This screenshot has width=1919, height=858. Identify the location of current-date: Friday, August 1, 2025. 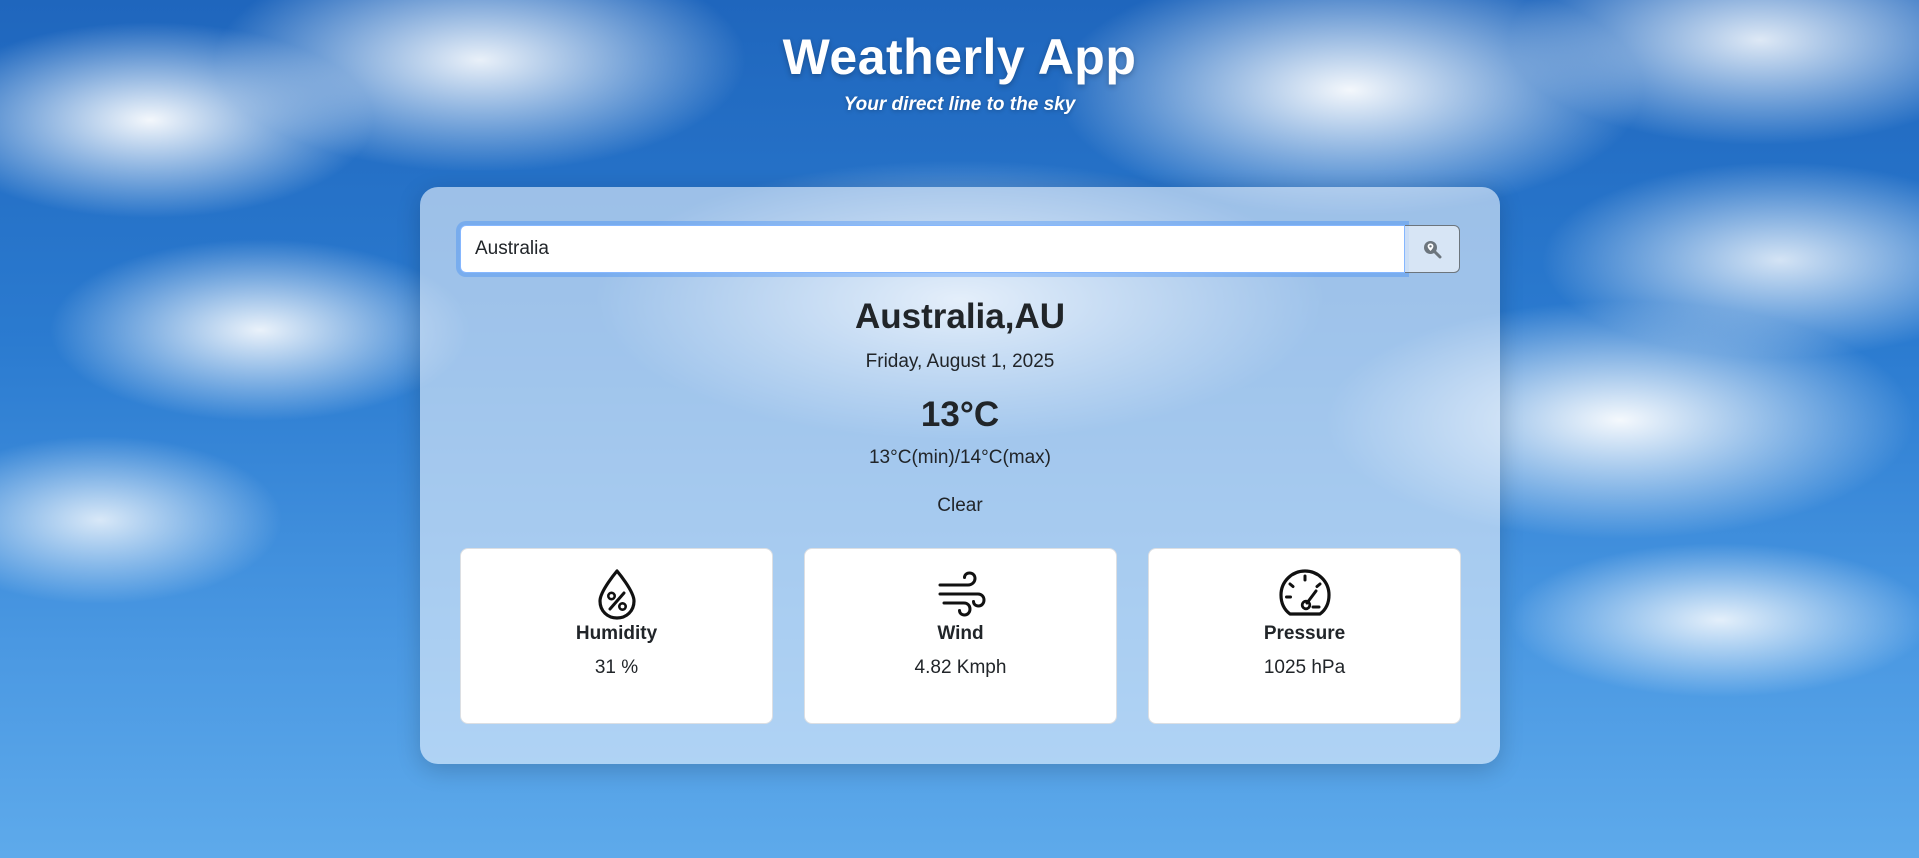
(960, 361).